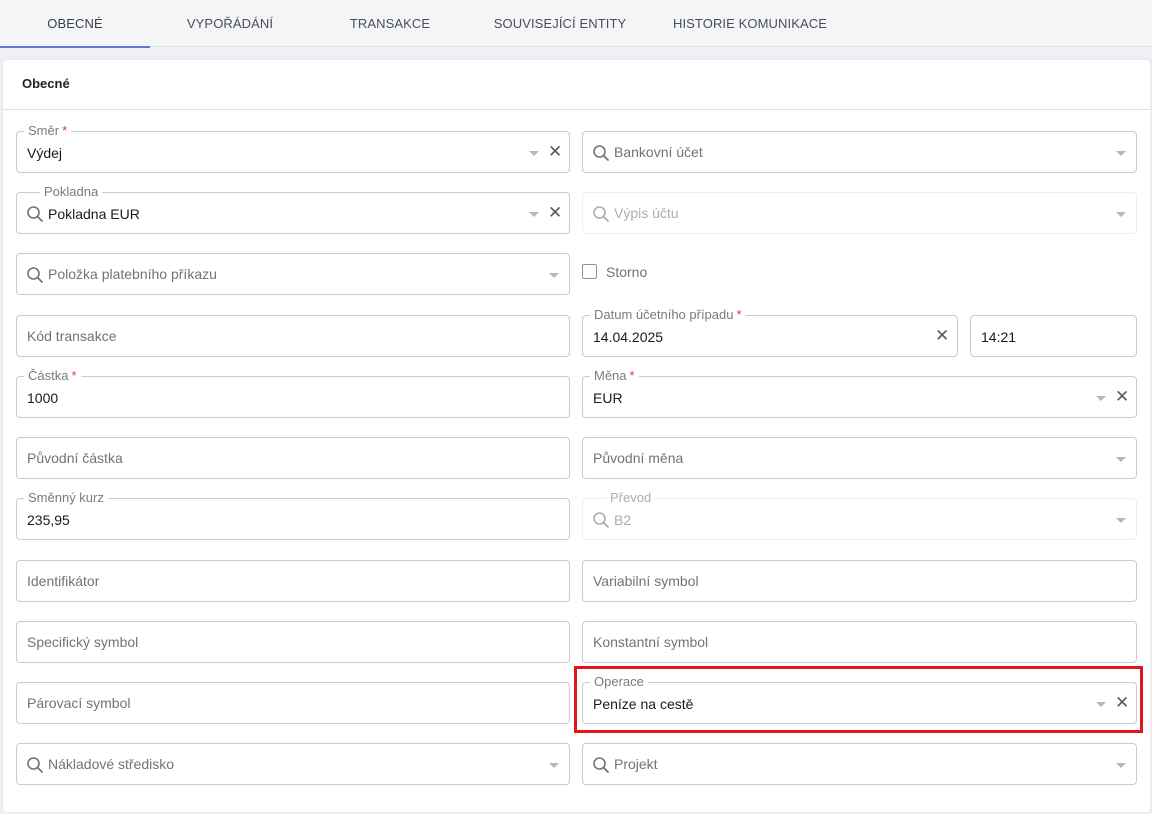 Image resolution: width=1152 pixels, height=814 pixels. Describe the element at coordinates (71, 192) in the screenshot. I see `pokladna-label: Pokladna` at that location.